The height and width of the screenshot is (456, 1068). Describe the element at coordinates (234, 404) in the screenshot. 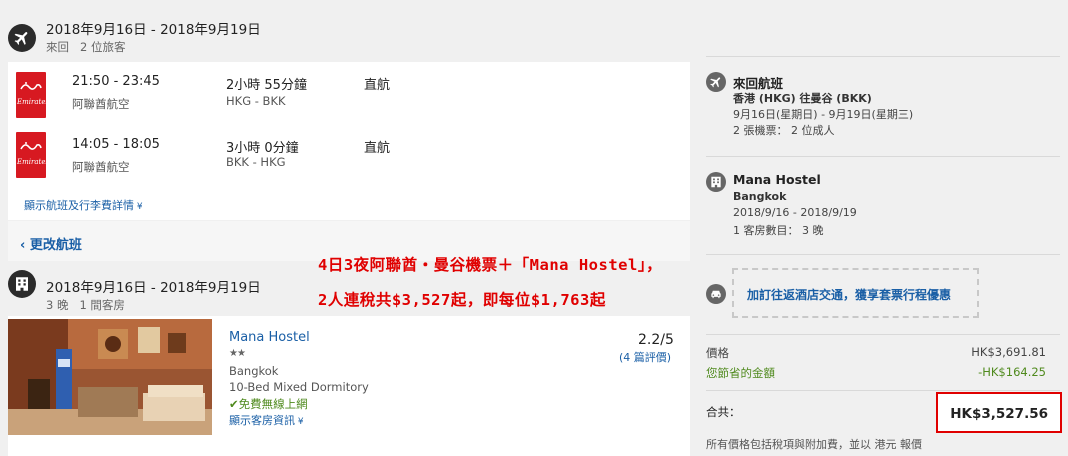

I see `checkmark-icon: ✔` at that location.